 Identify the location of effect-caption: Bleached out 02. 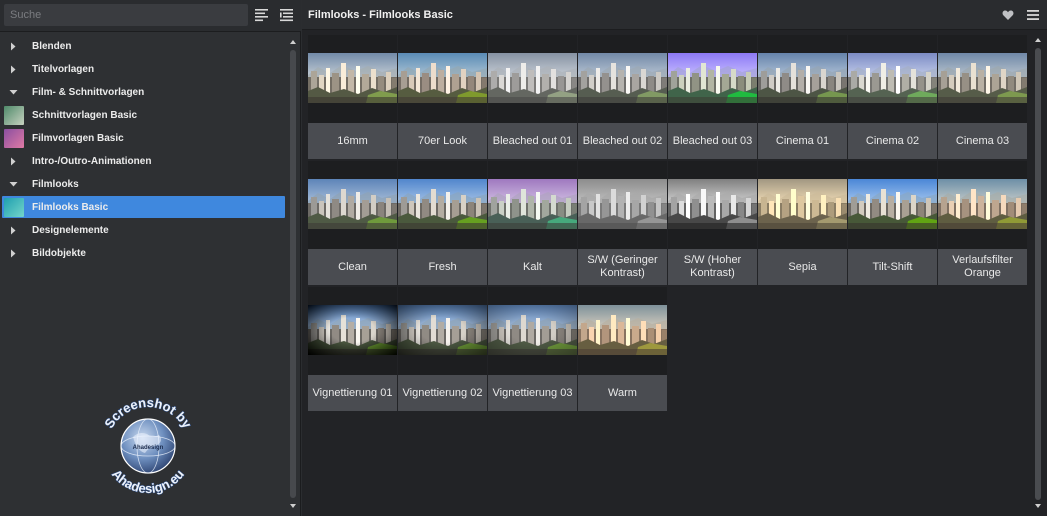
(622, 141).